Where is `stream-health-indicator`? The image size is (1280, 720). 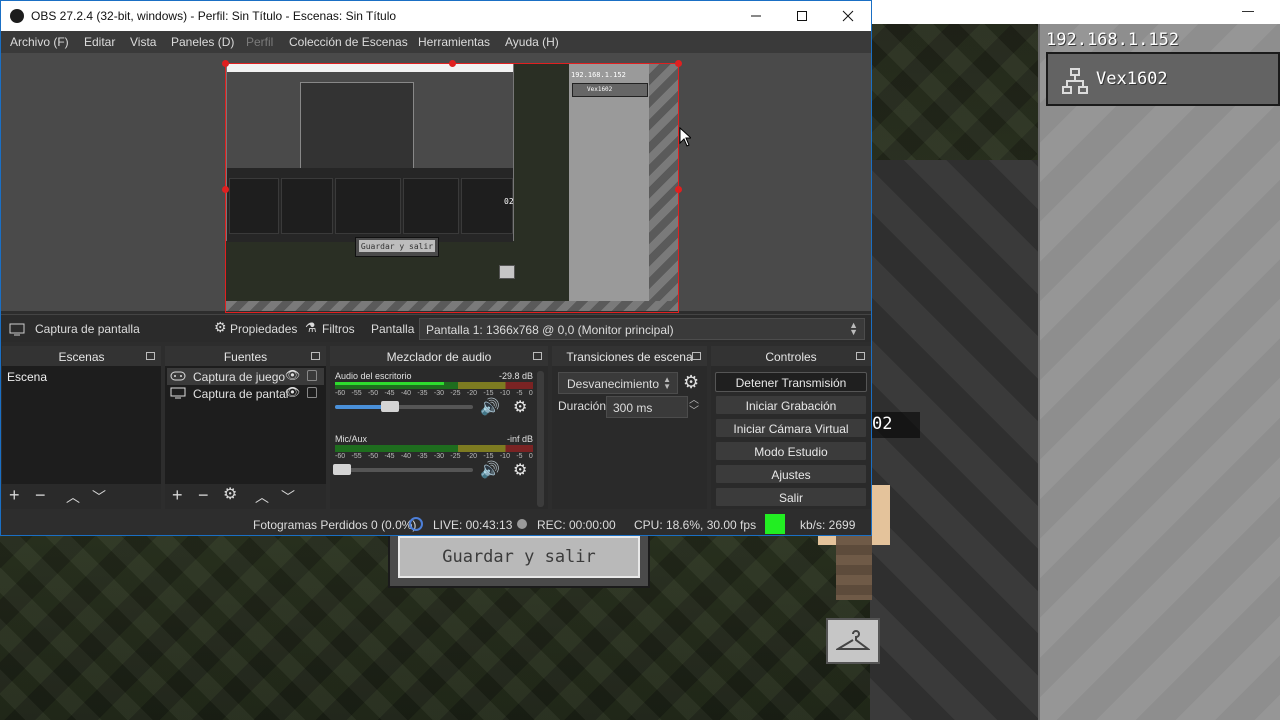
stream-health-indicator is located at coordinates (775, 524).